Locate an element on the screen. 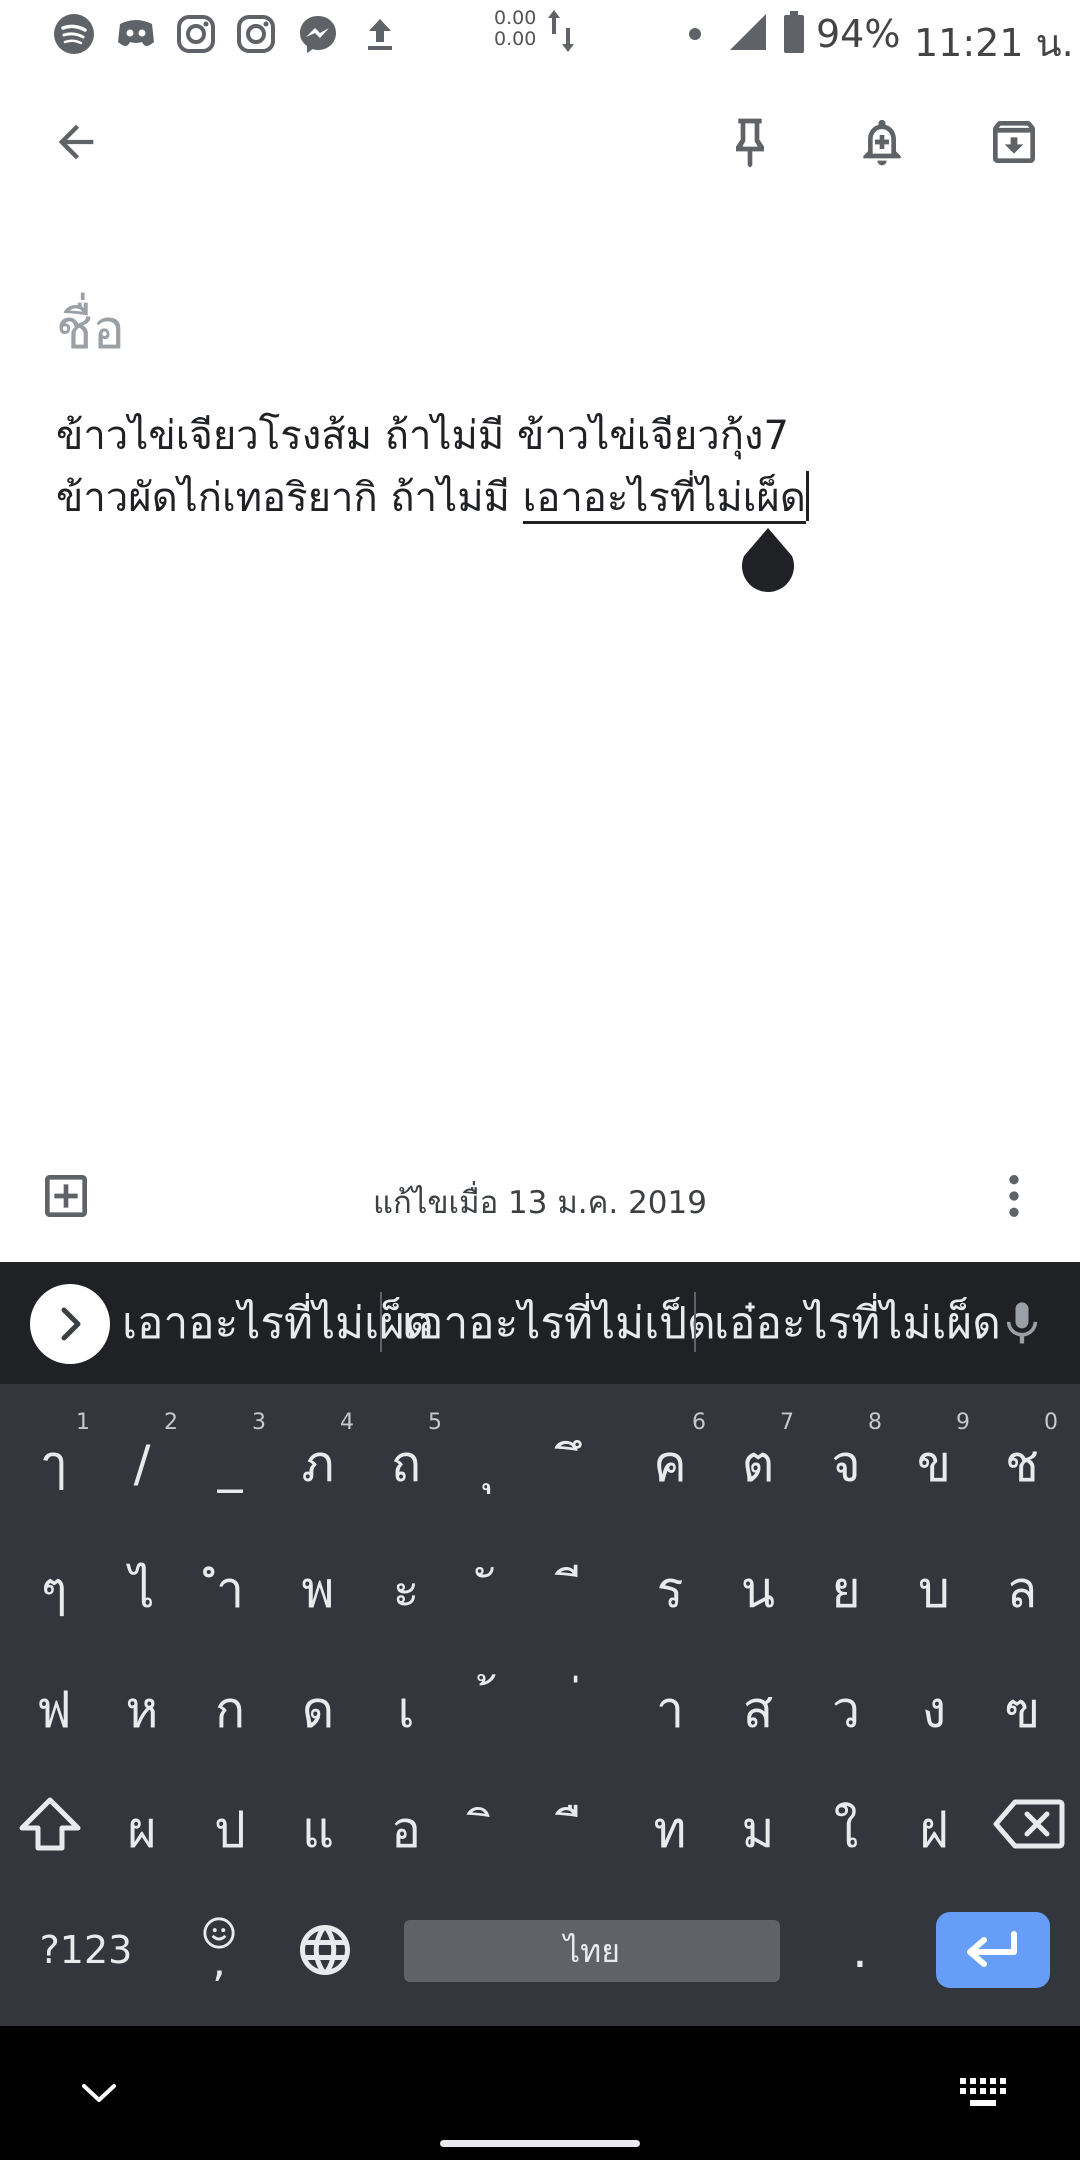 The image size is (1080, 2160). home-gesture-bar is located at coordinates (540, 2143).